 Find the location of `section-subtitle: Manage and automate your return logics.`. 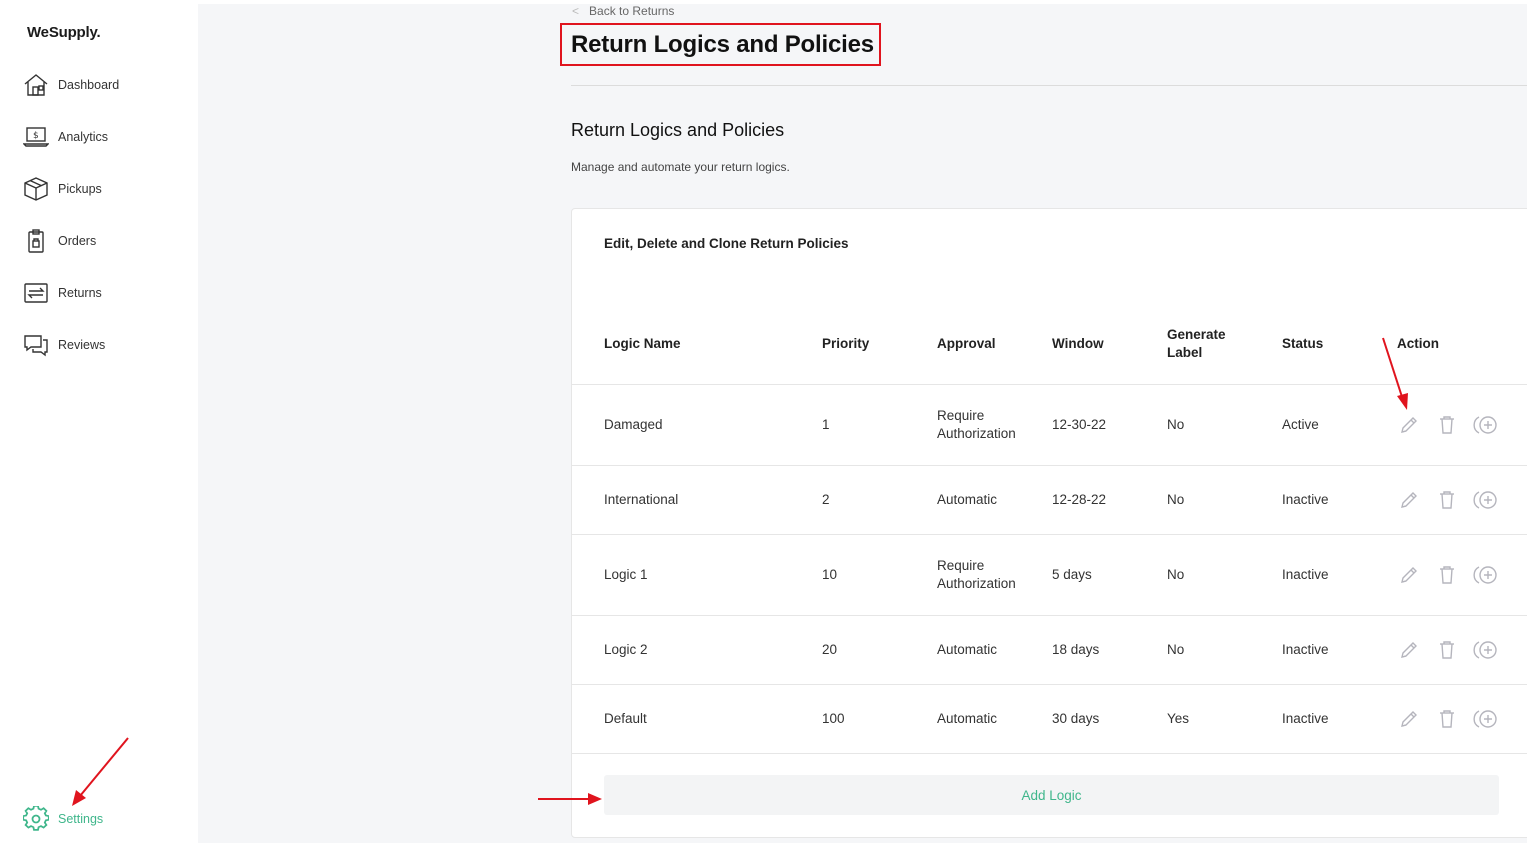

section-subtitle: Manage and automate your return logics. is located at coordinates (680, 167).